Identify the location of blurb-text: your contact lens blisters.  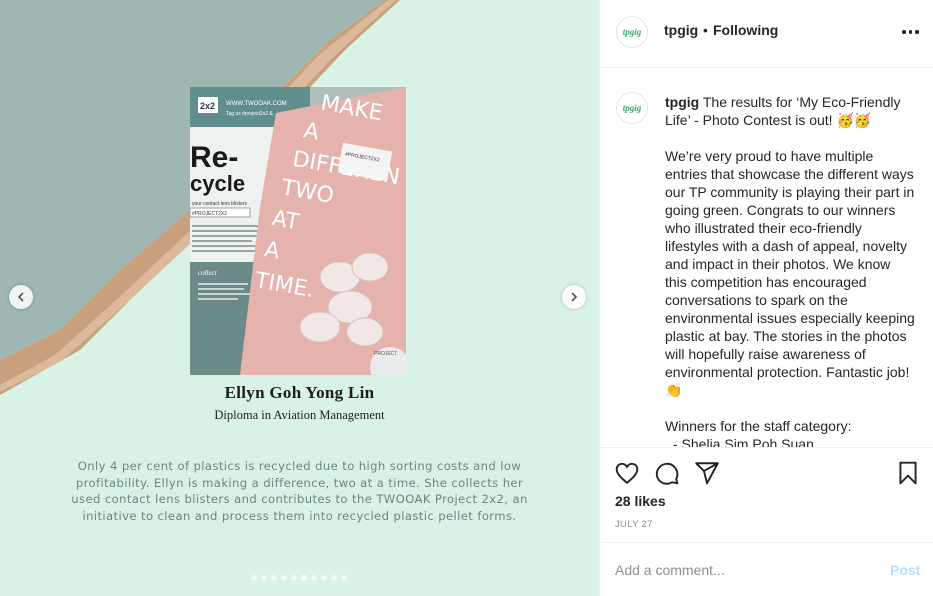
(220, 204).